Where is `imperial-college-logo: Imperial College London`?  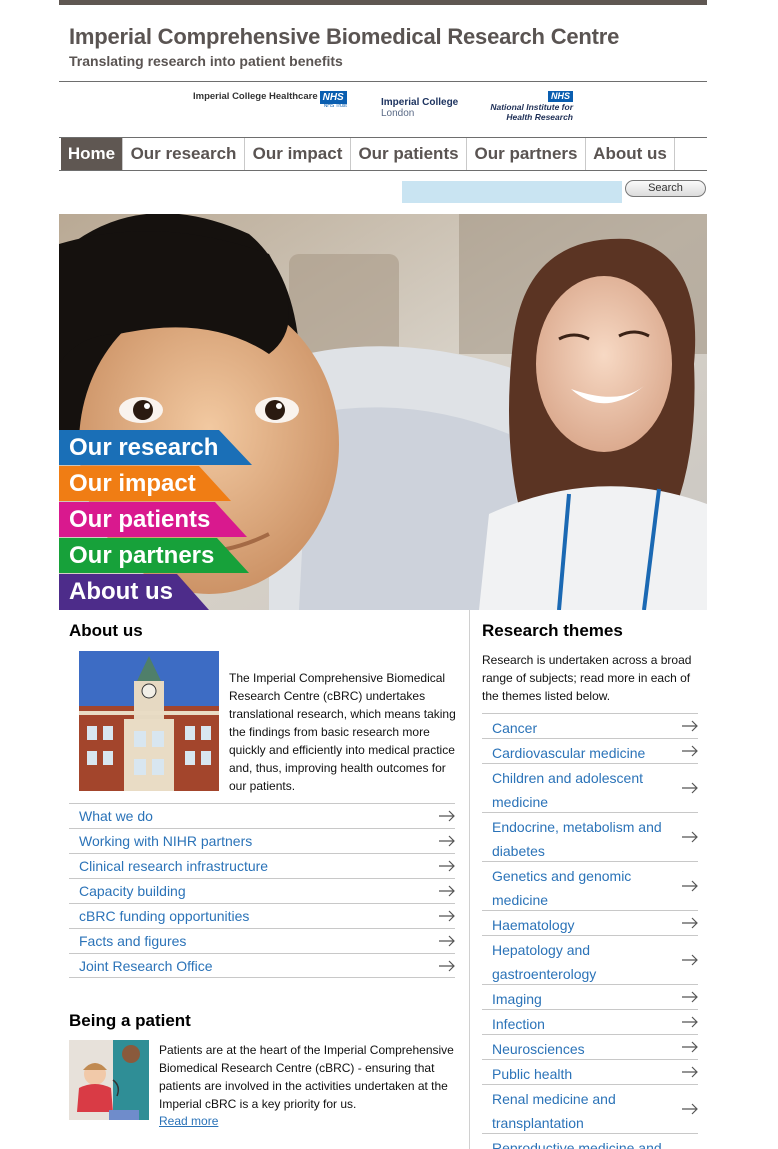 imperial-college-logo: Imperial College London is located at coordinates (419, 108).